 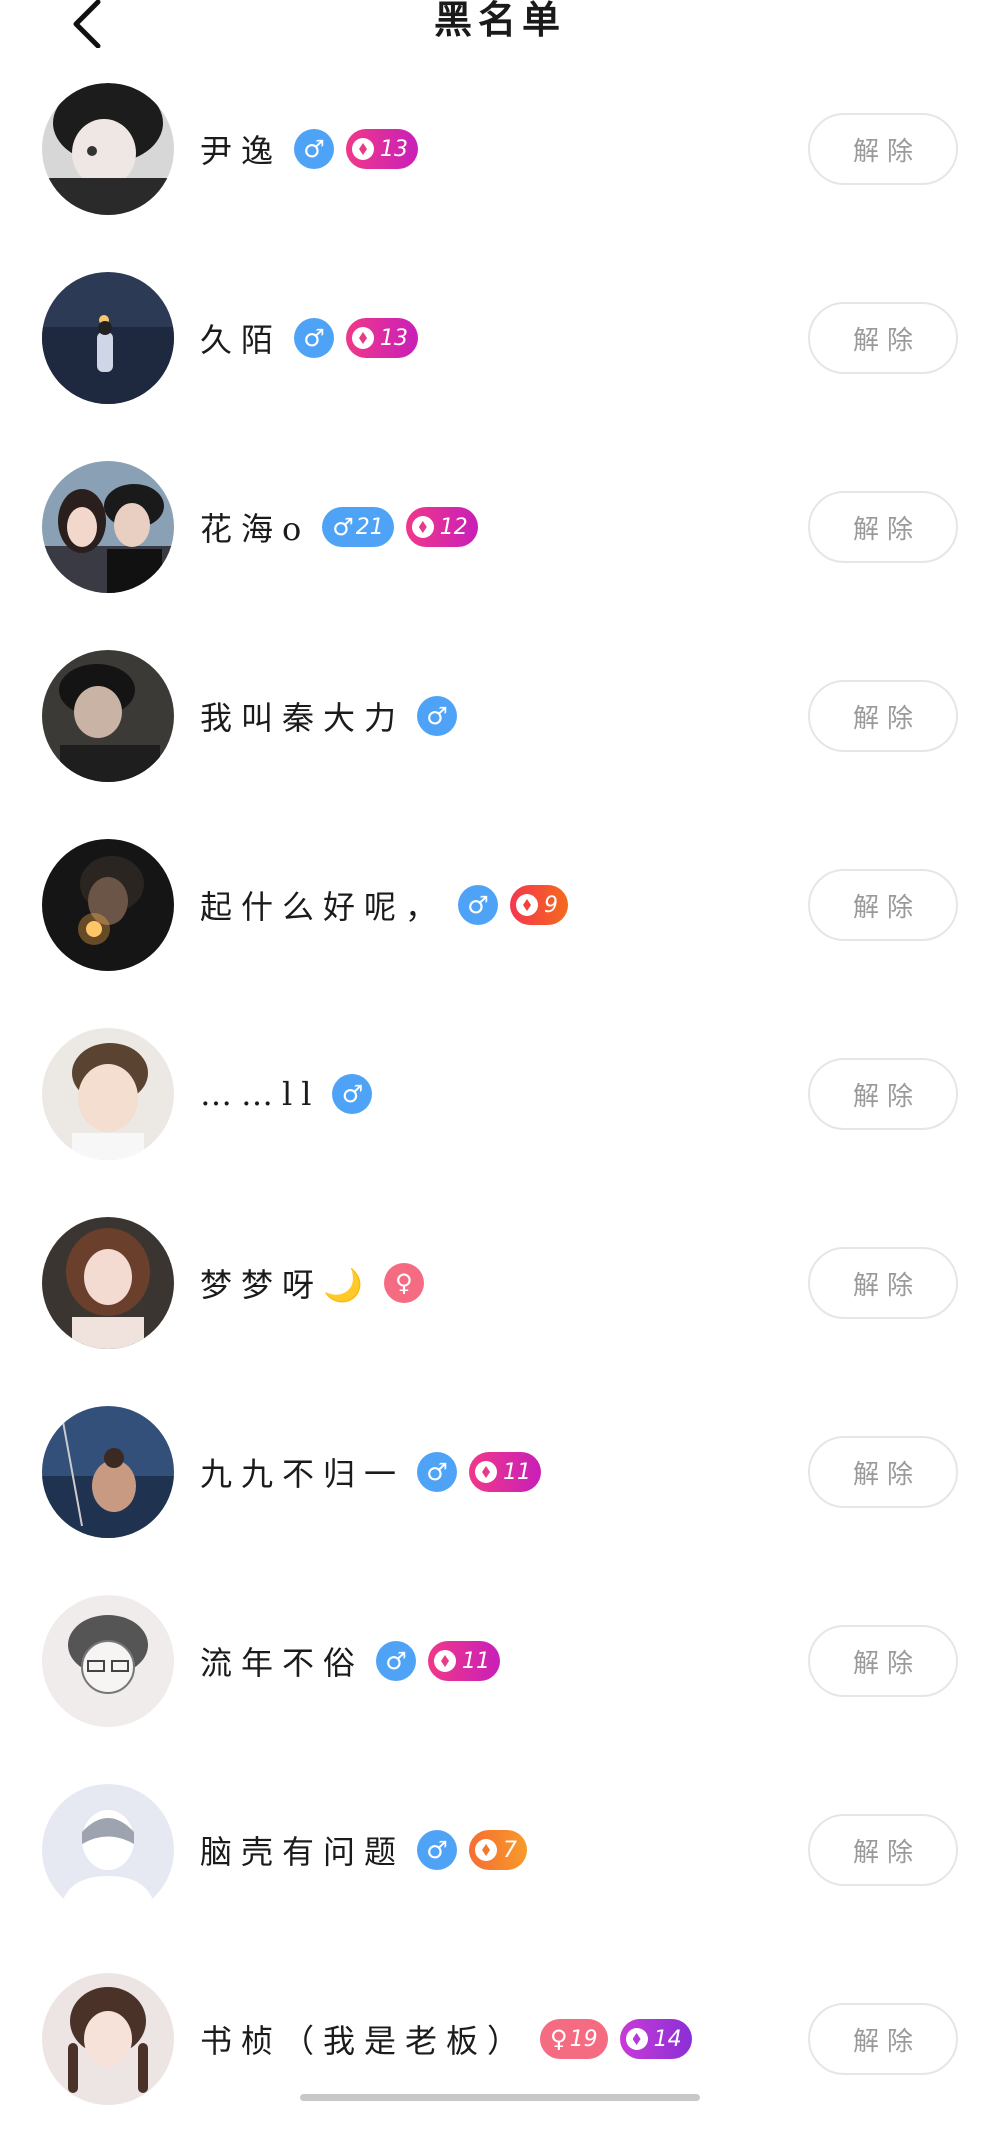 What do you see at coordinates (260, 1094) in the screenshot?
I see `user-name: ……ll` at bounding box center [260, 1094].